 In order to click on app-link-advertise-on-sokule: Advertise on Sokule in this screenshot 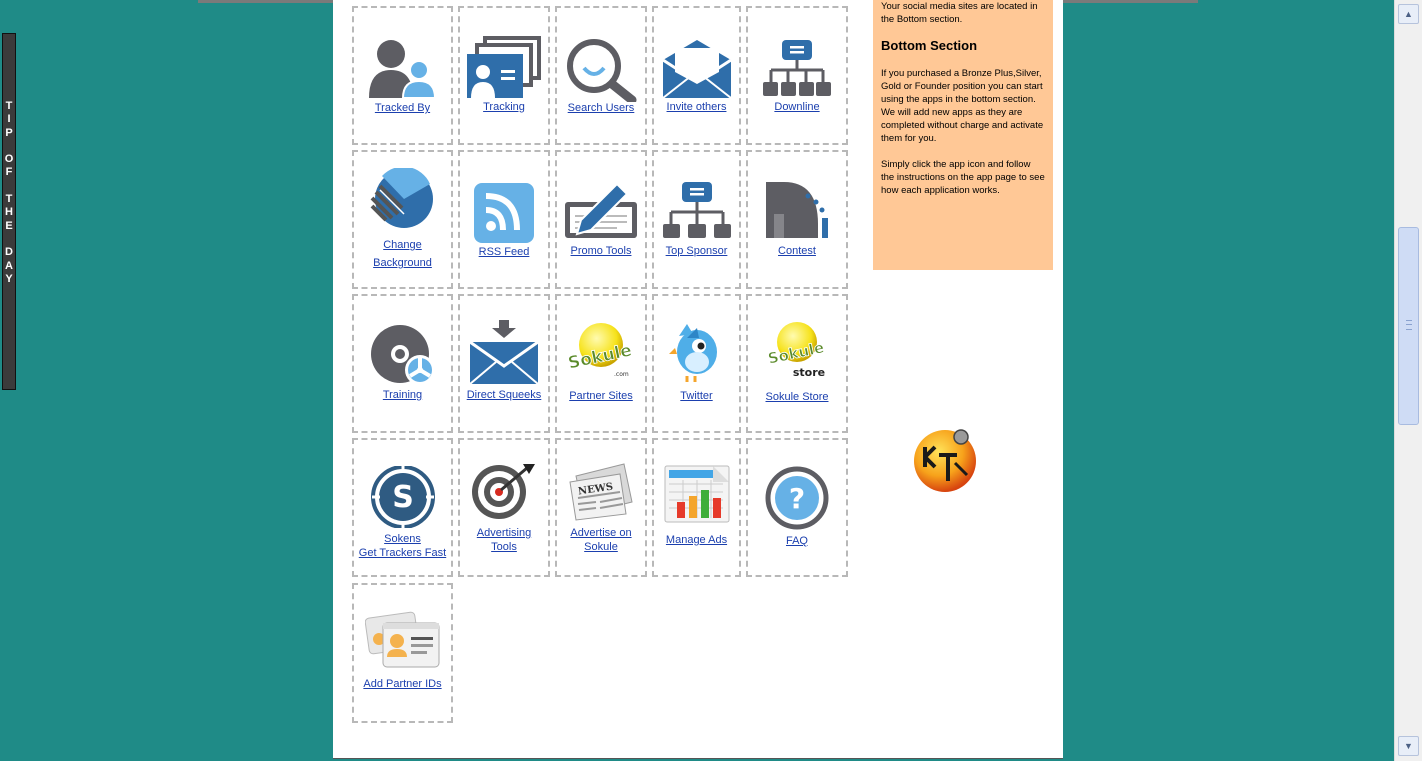, I will do `click(601, 540)`.